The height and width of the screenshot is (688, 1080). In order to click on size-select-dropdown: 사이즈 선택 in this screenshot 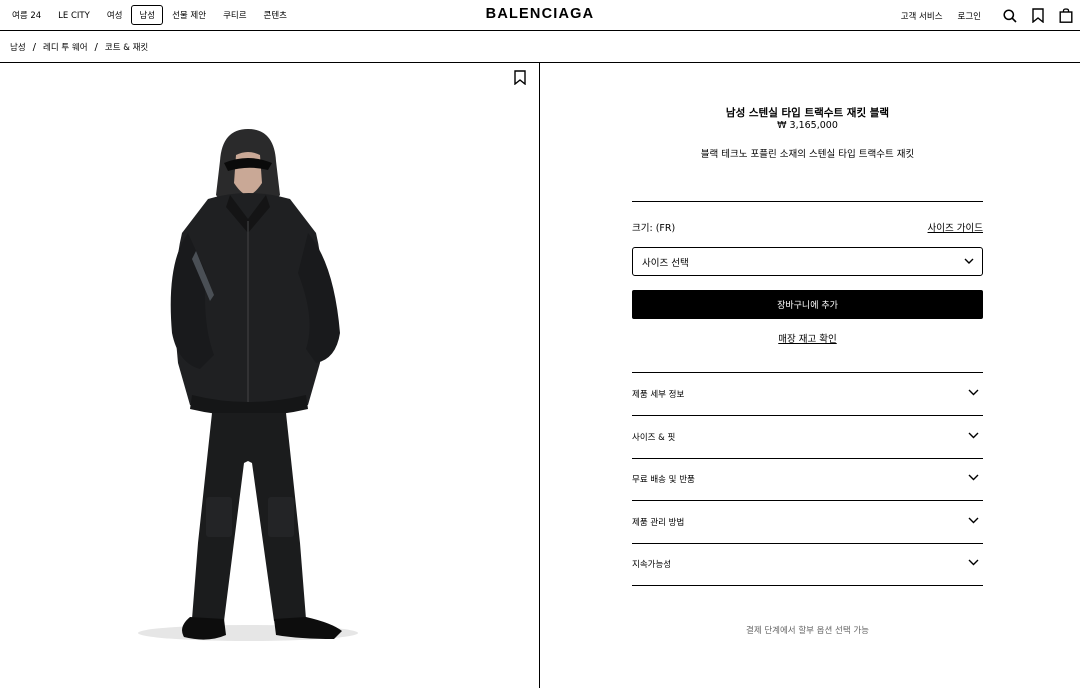, I will do `click(807, 261)`.